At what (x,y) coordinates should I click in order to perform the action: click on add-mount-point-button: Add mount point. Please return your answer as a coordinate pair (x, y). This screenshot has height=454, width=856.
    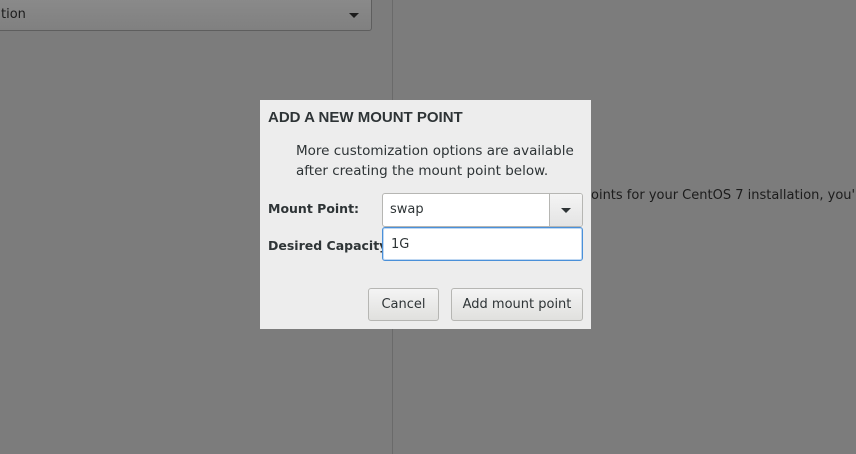
    Looking at the image, I should click on (517, 304).